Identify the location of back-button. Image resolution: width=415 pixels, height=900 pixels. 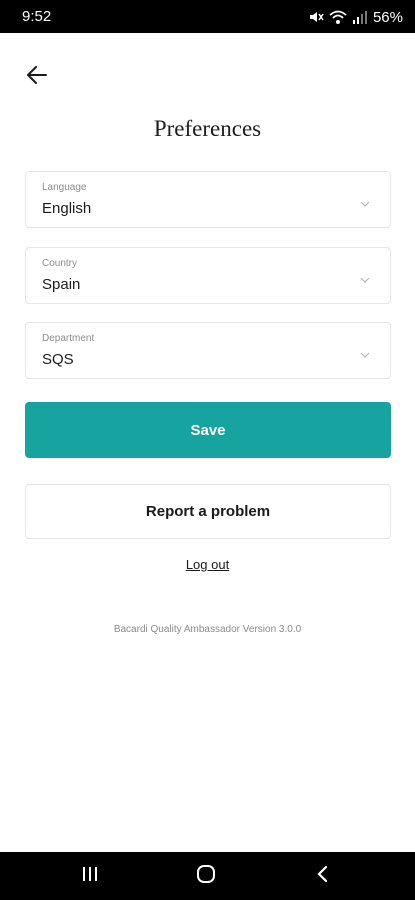
(37, 77).